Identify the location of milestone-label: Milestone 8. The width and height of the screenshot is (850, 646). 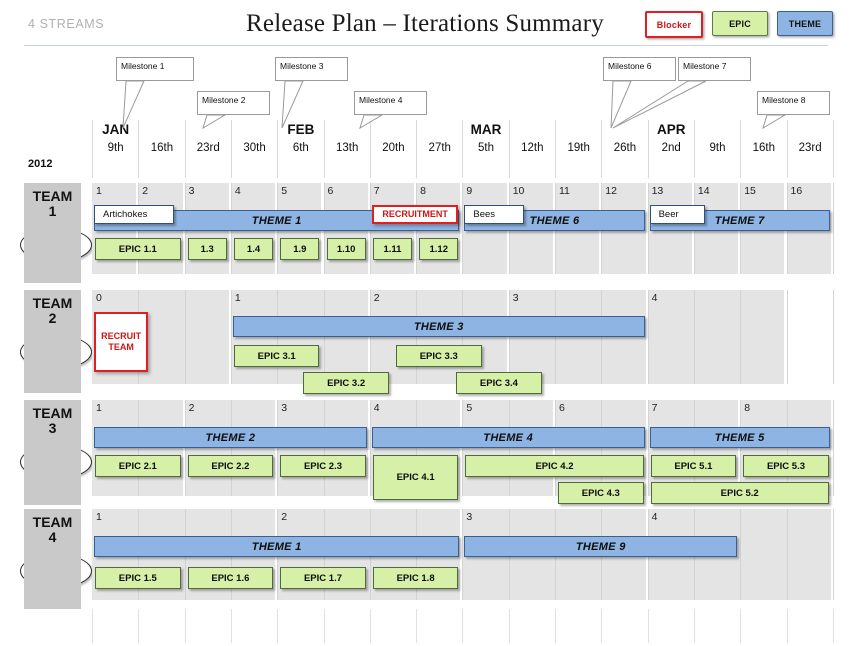
(784, 100).